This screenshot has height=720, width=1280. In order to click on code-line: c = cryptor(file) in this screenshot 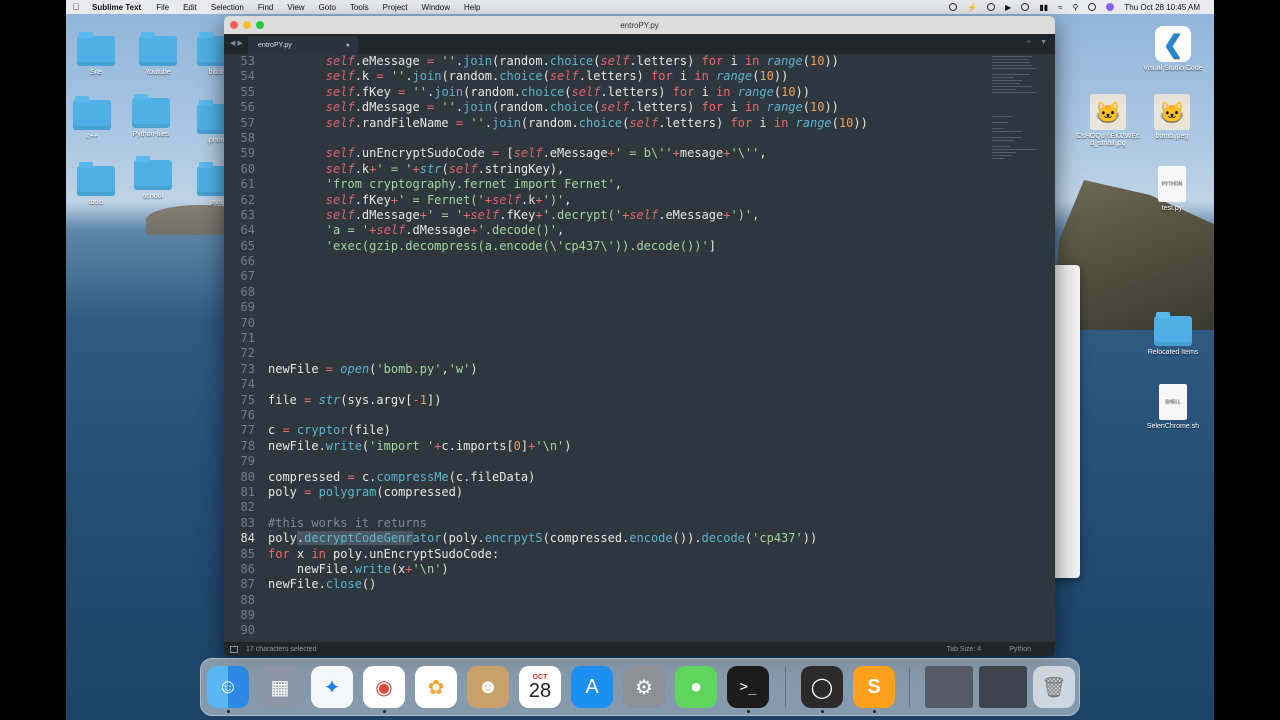, I will do `click(329, 430)`.